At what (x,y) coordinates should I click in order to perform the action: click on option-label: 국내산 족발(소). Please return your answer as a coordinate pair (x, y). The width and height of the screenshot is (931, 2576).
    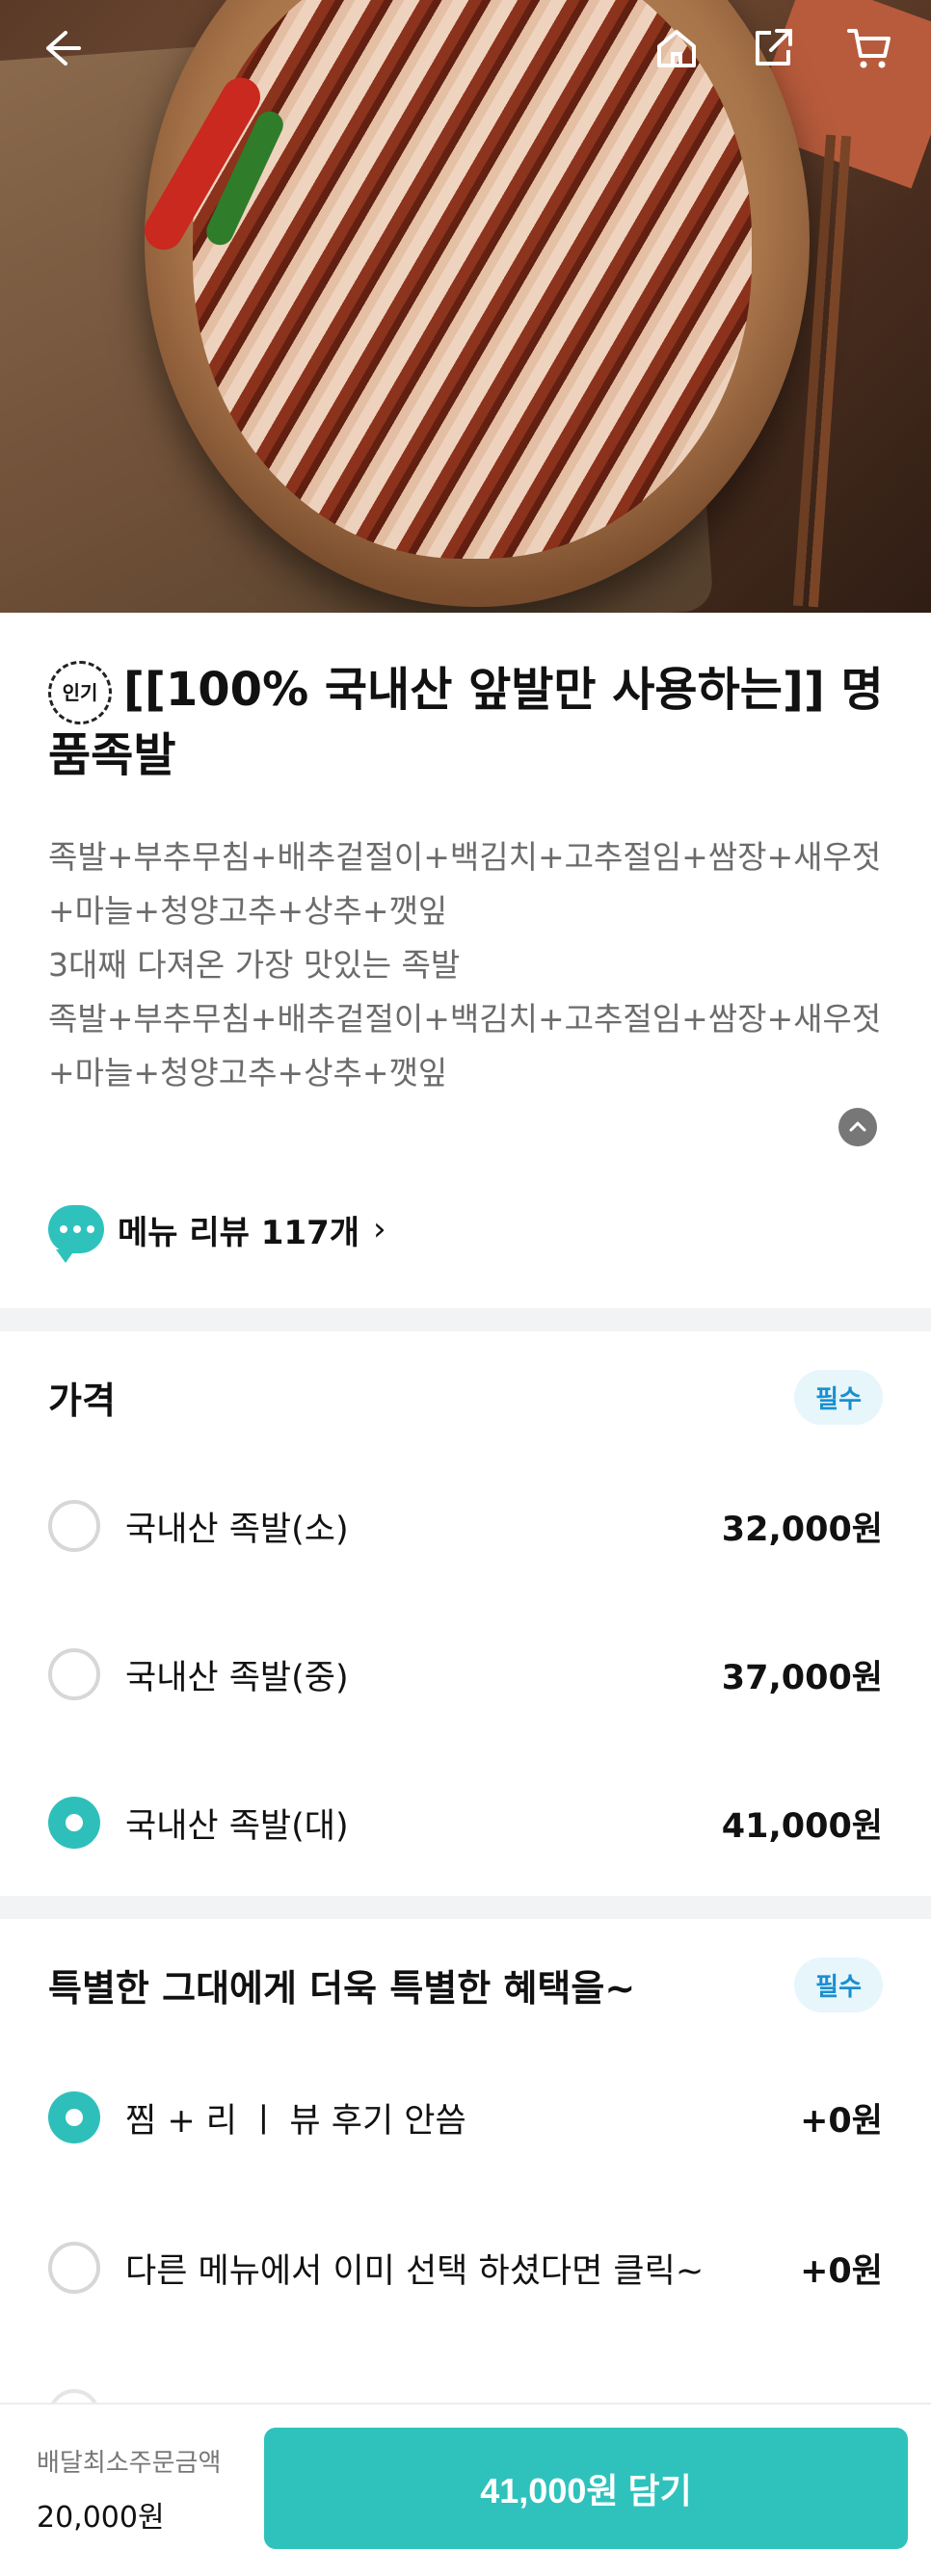
    Looking at the image, I should click on (237, 1529).